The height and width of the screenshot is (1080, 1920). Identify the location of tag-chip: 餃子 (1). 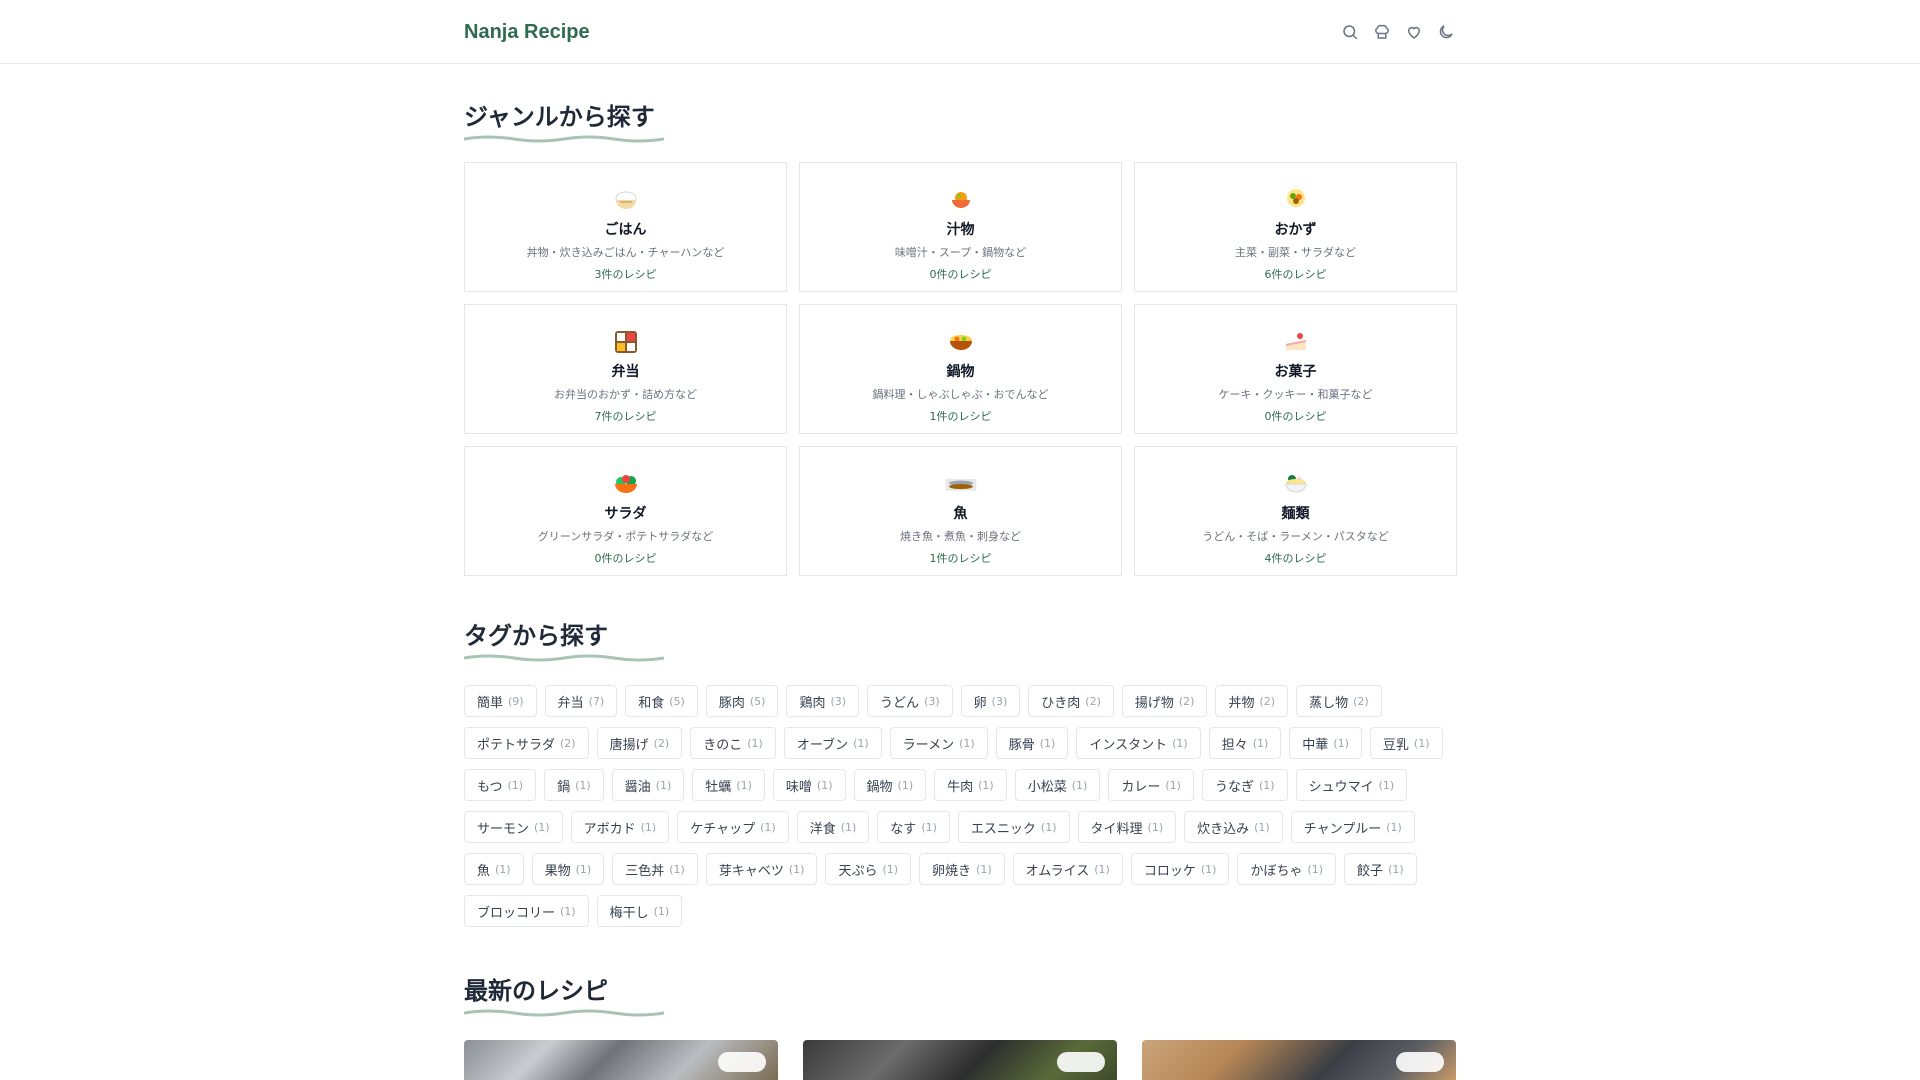
(1380, 869).